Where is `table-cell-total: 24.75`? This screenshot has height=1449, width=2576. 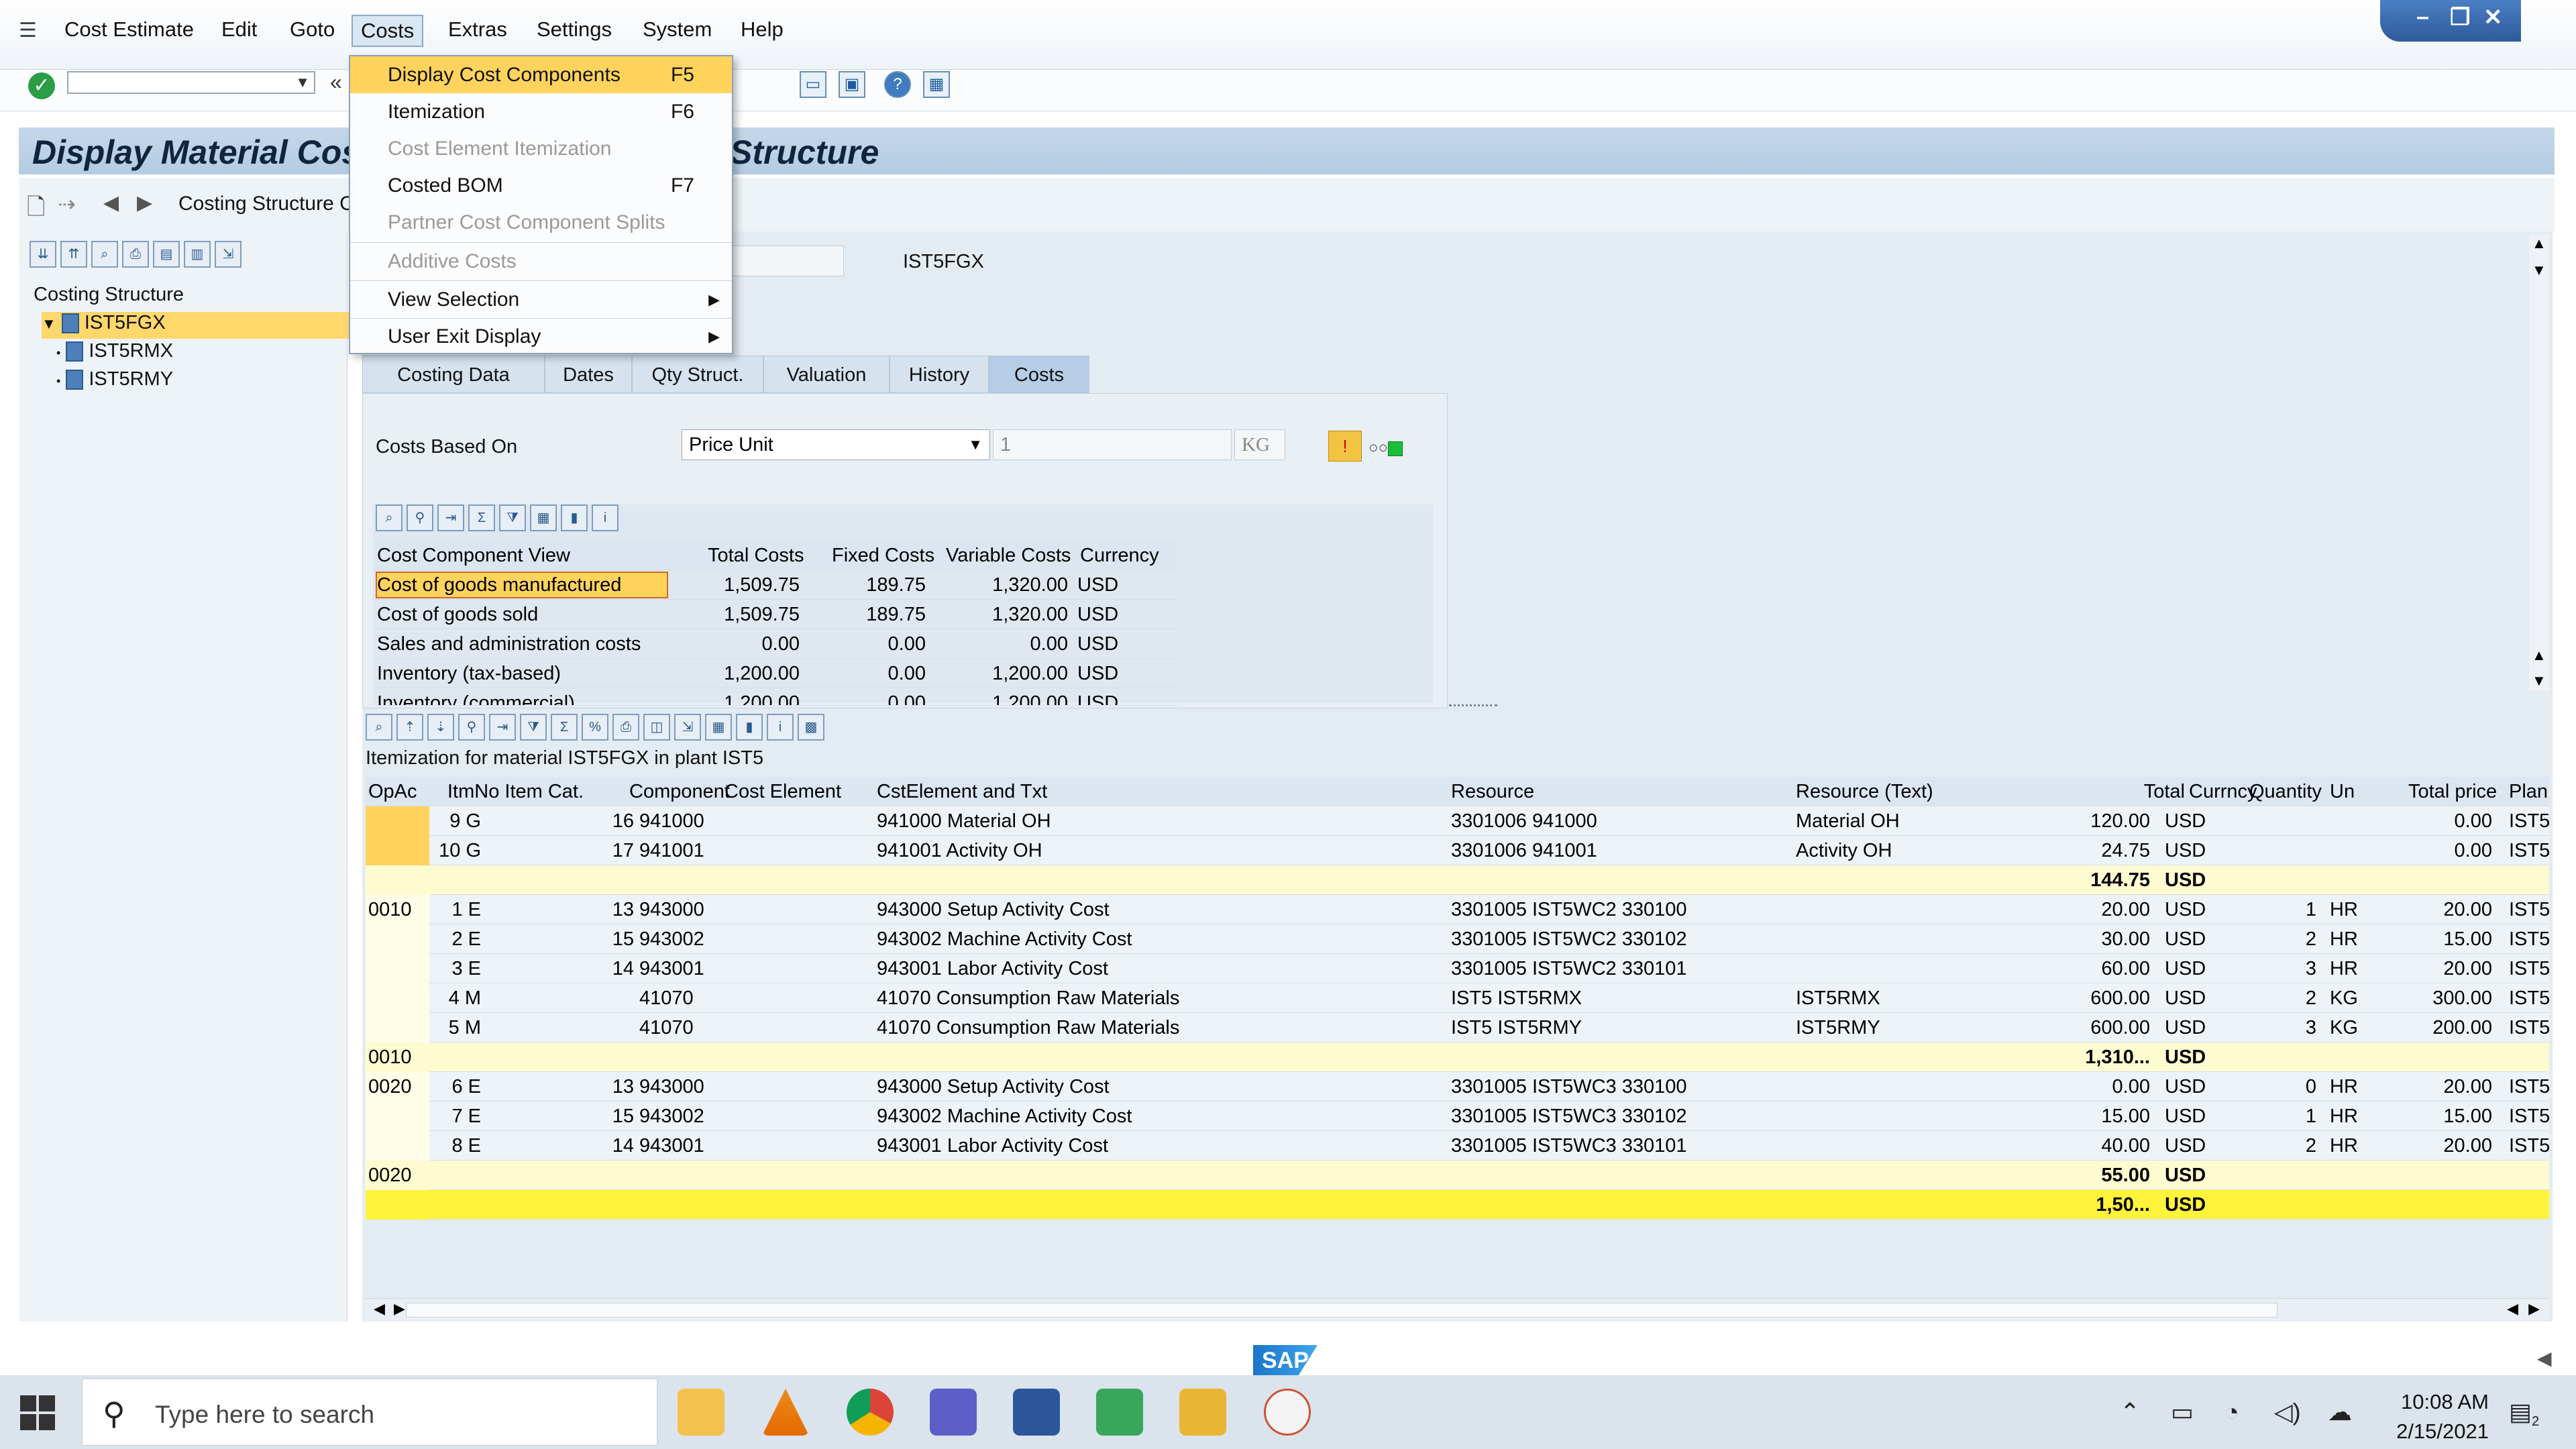 table-cell-total: 24.75 is located at coordinates (2083, 851).